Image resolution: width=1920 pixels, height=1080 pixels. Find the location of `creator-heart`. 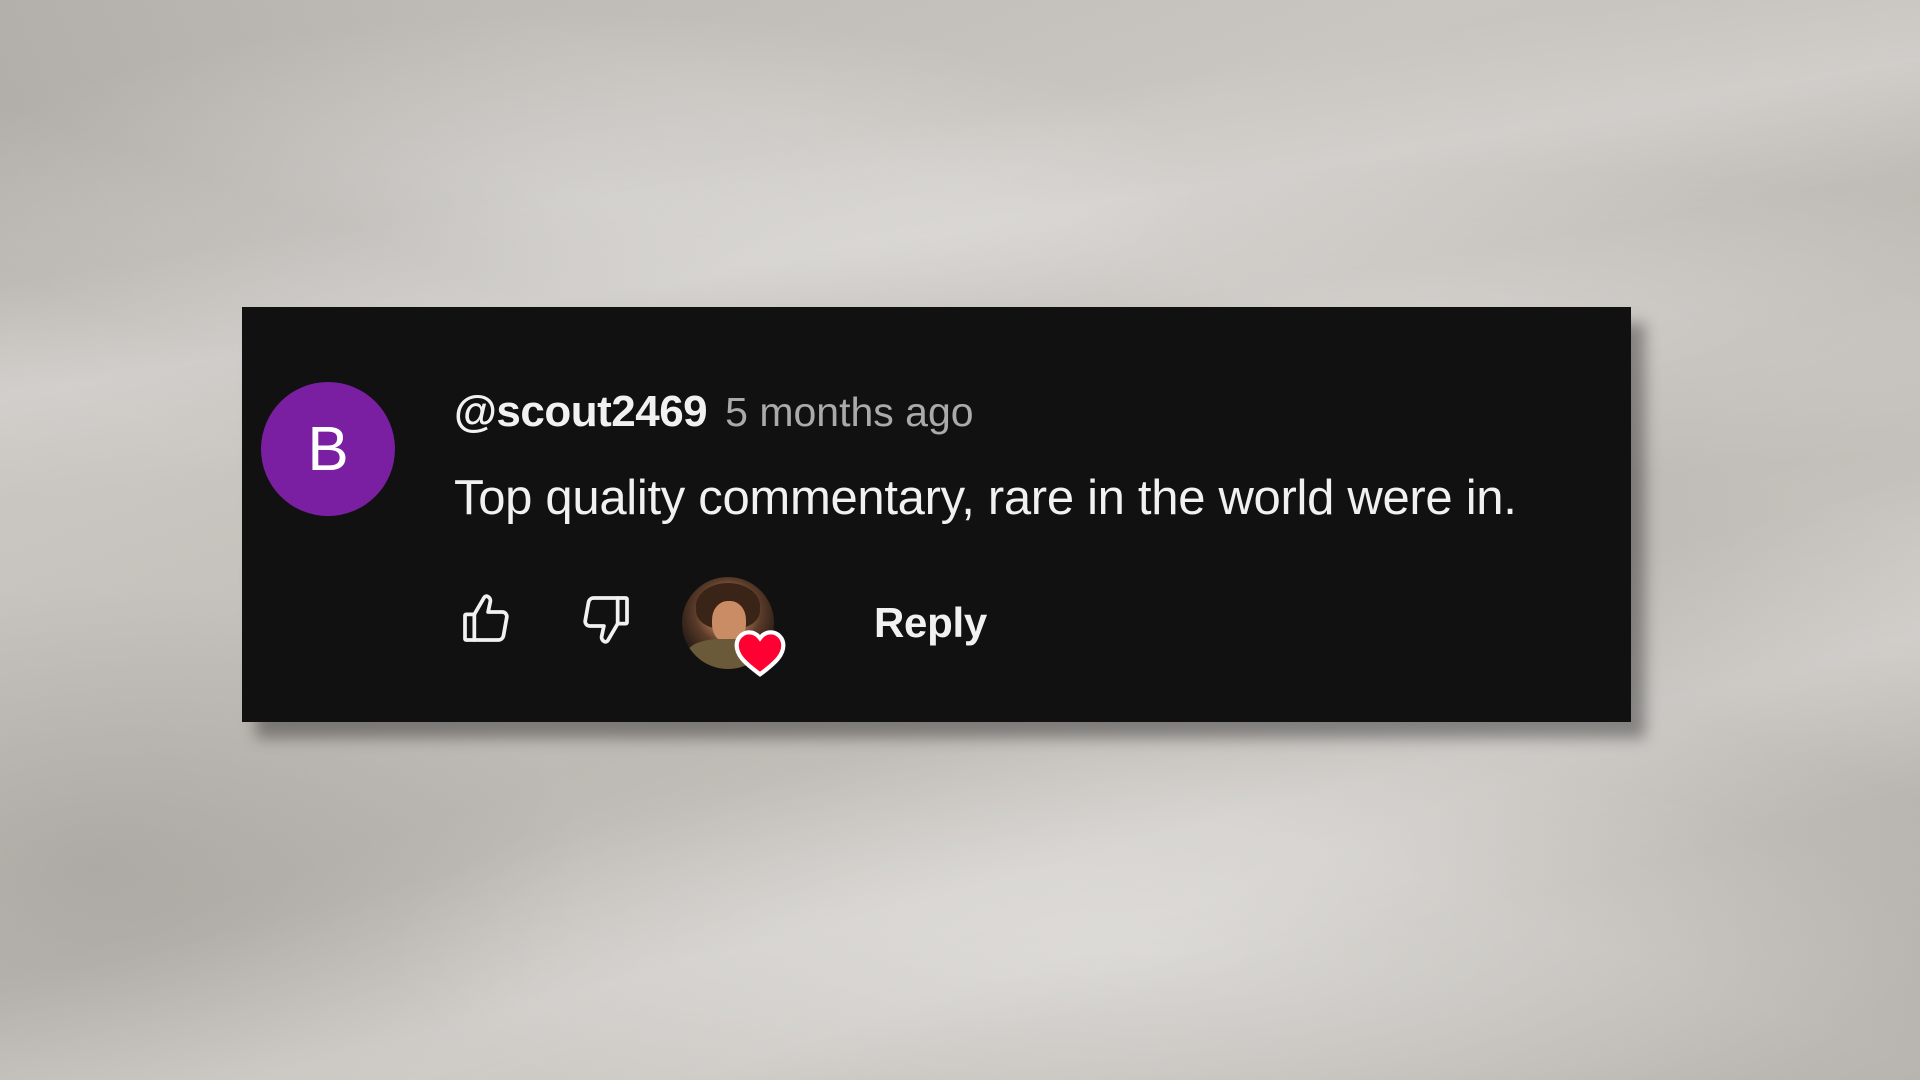

creator-heart is located at coordinates (735, 627).